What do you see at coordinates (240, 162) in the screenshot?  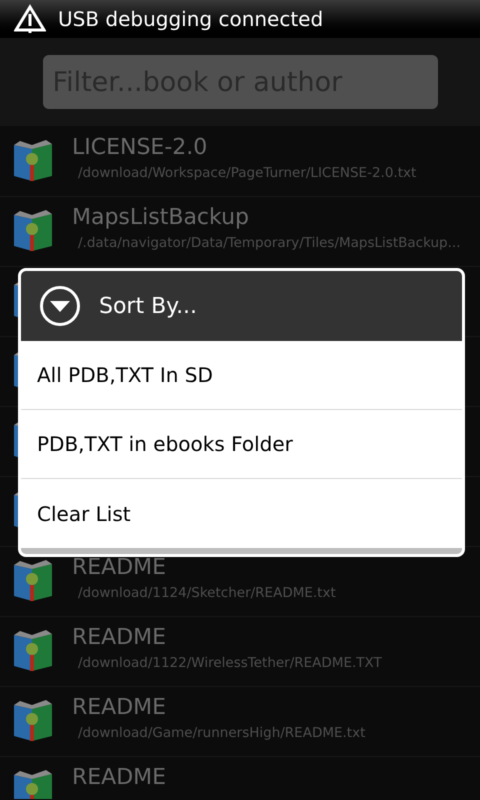 I see `book-row: LICENSE-2.0 /download/Workspace/PageTurner/LICENSE-2.0.txt` at bounding box center [240, 162].